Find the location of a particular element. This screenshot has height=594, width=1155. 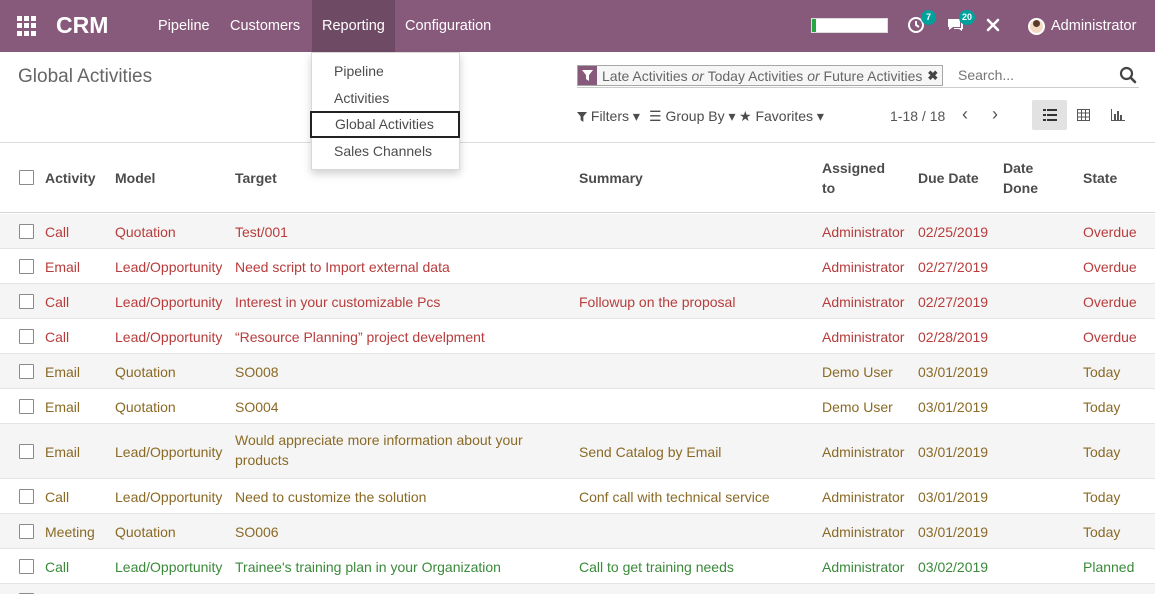

dropdown-item-global-activities: Global Activities is located at coordinates (385, 124).